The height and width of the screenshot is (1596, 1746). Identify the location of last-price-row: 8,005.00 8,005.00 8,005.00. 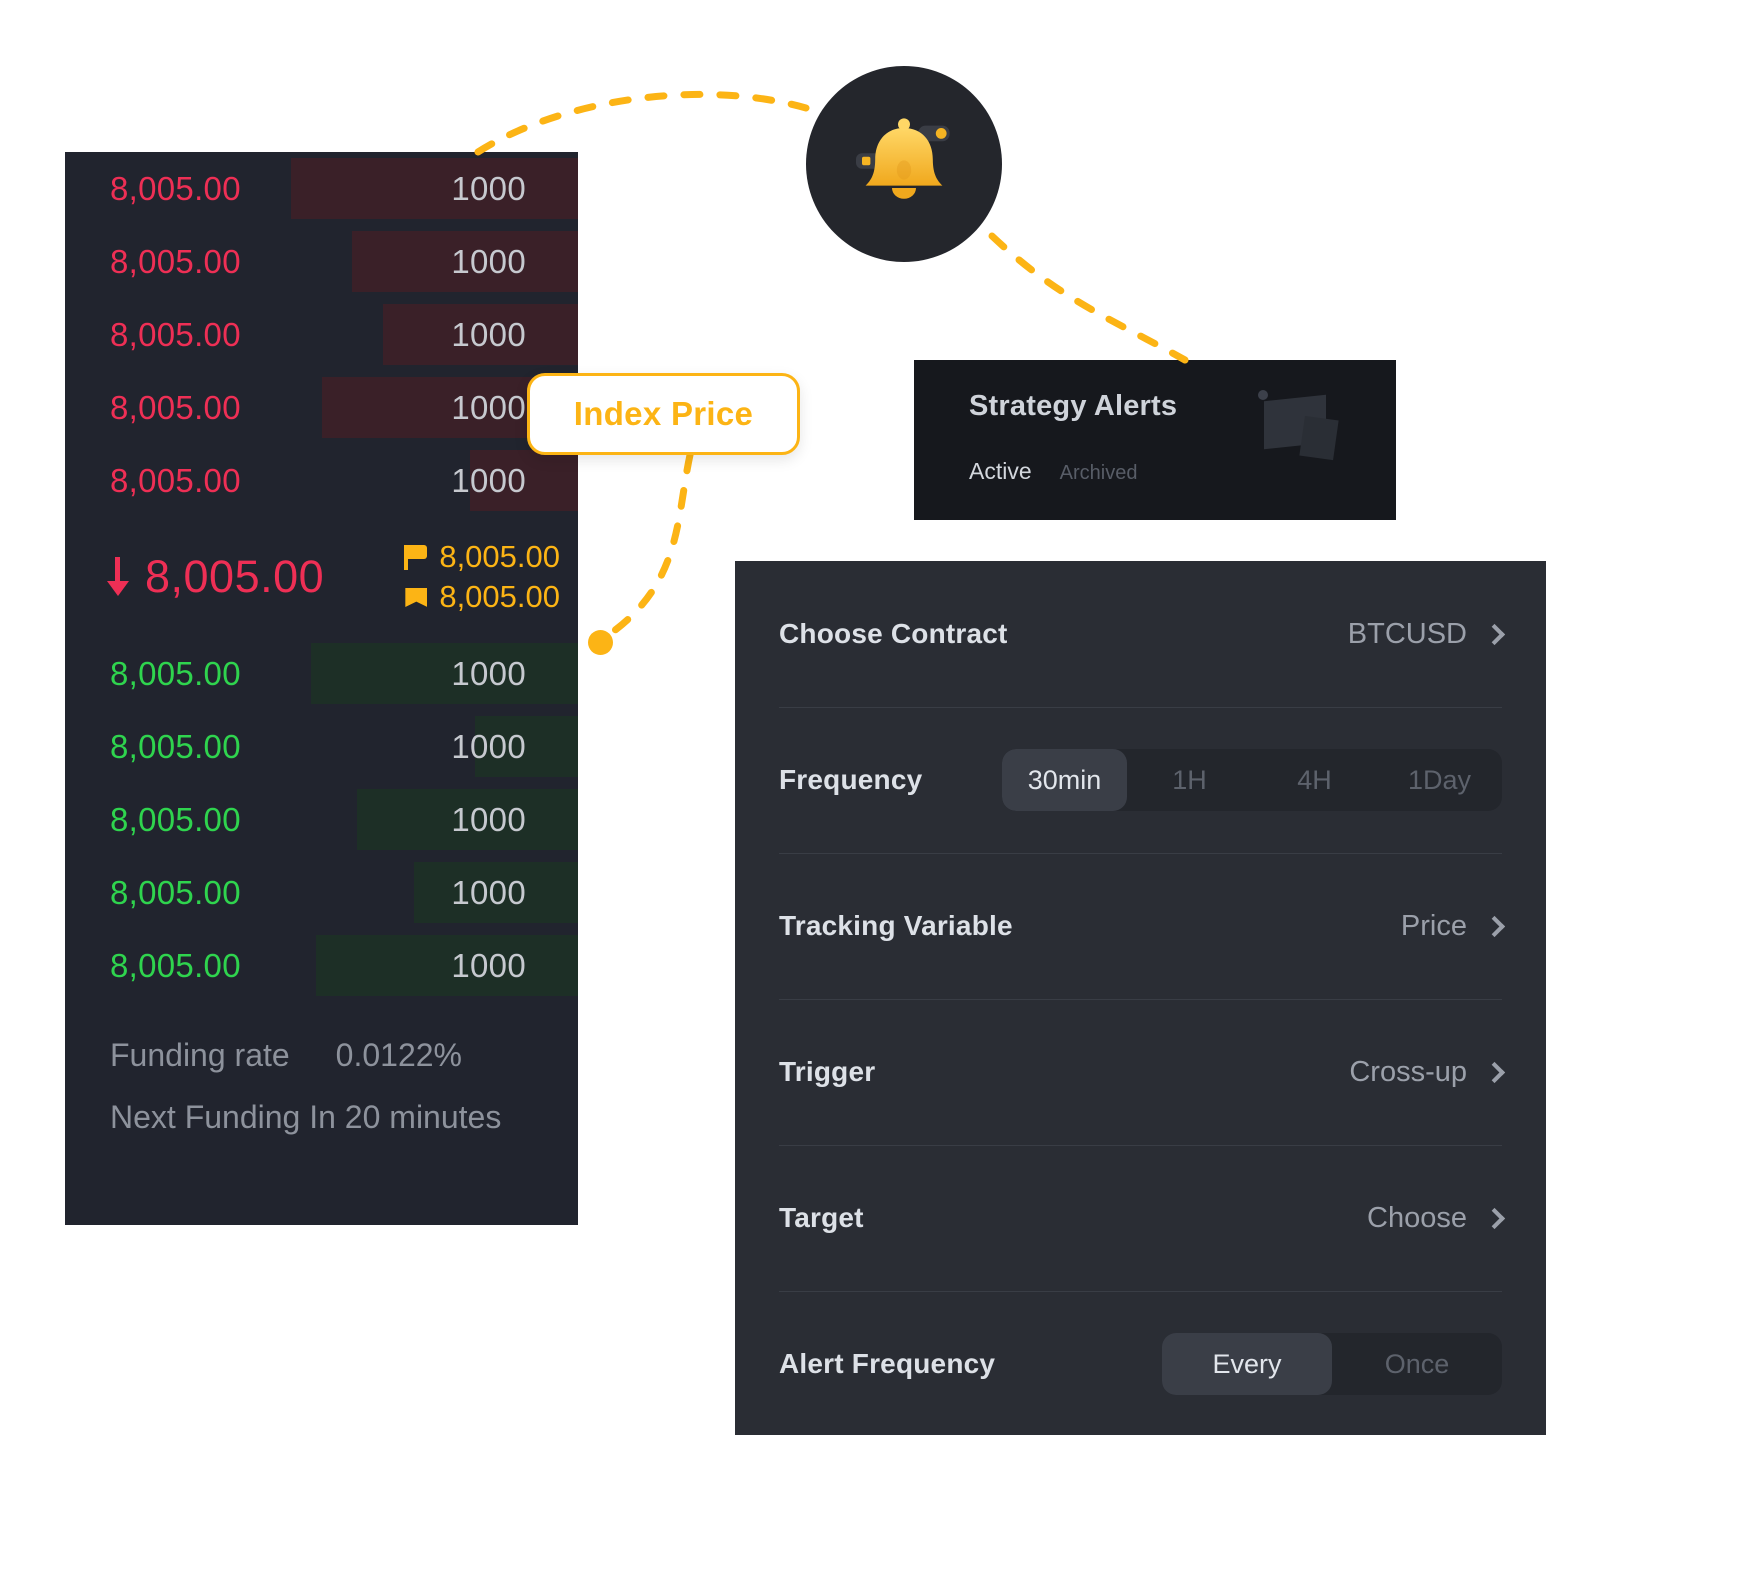
(321, 577).